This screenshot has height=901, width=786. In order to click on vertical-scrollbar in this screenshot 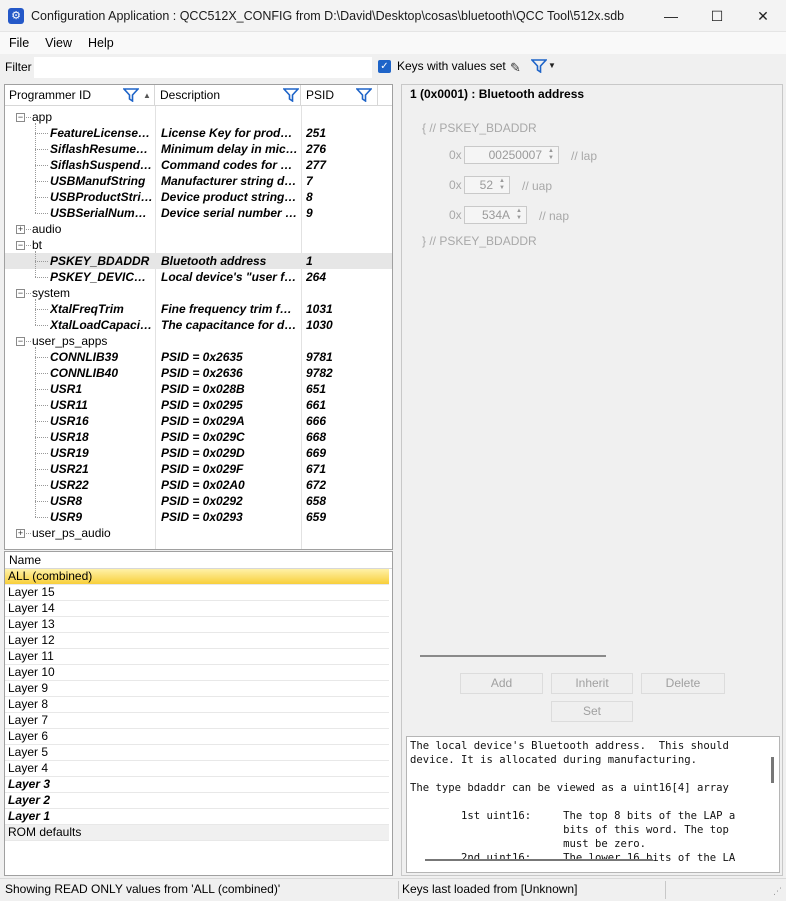, I will do `click(772, 770)`.